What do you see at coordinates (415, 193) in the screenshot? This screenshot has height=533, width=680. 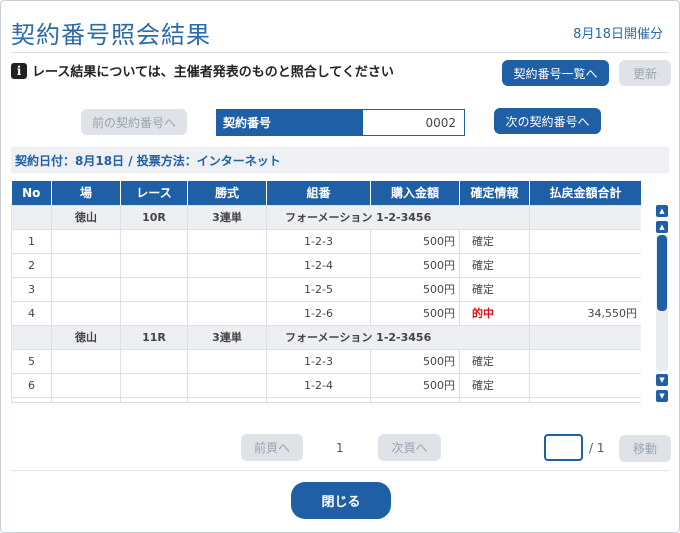 I see `col-header-amount: 購入金額` at bounding box center [415, 193].